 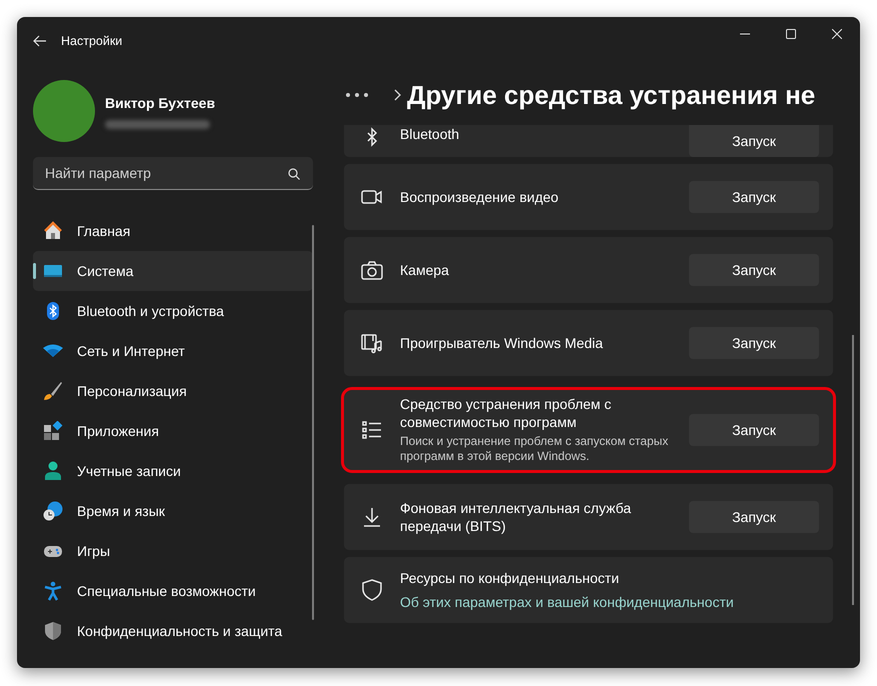 I want to click on card-title: Ресурсы по конфиденциальности, so click(x=510, y=577).